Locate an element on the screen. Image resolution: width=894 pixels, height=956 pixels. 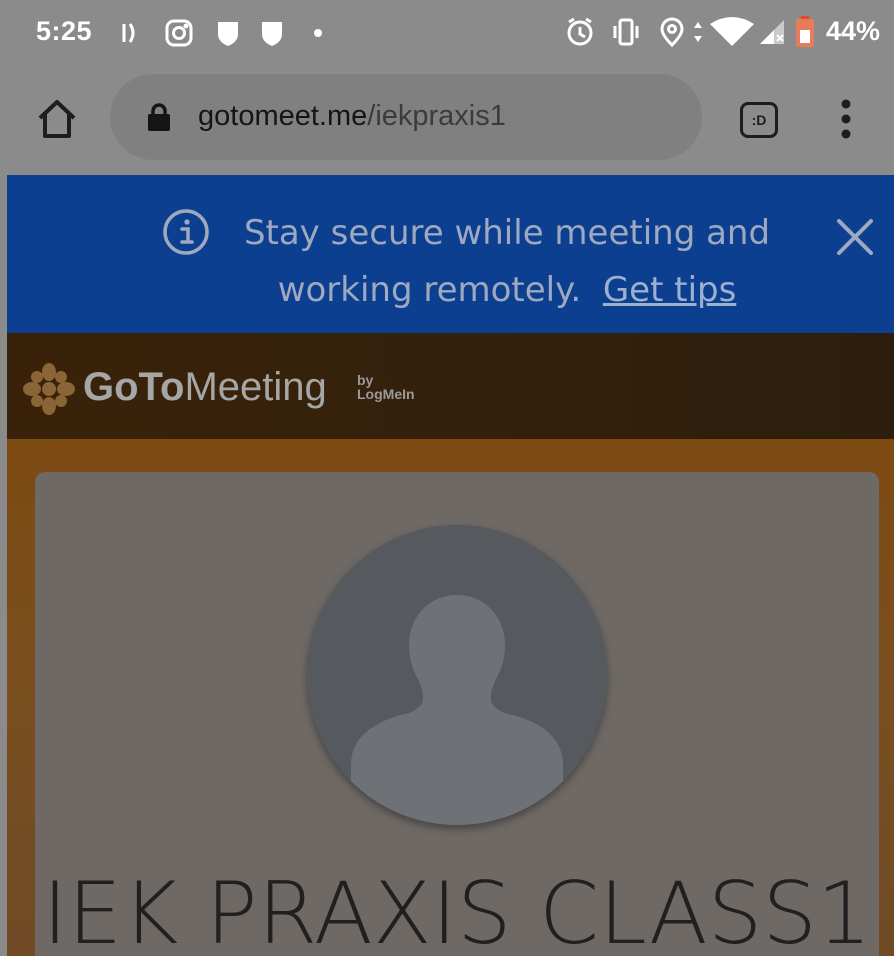
dot-icon is located at coordinates (318, 33).